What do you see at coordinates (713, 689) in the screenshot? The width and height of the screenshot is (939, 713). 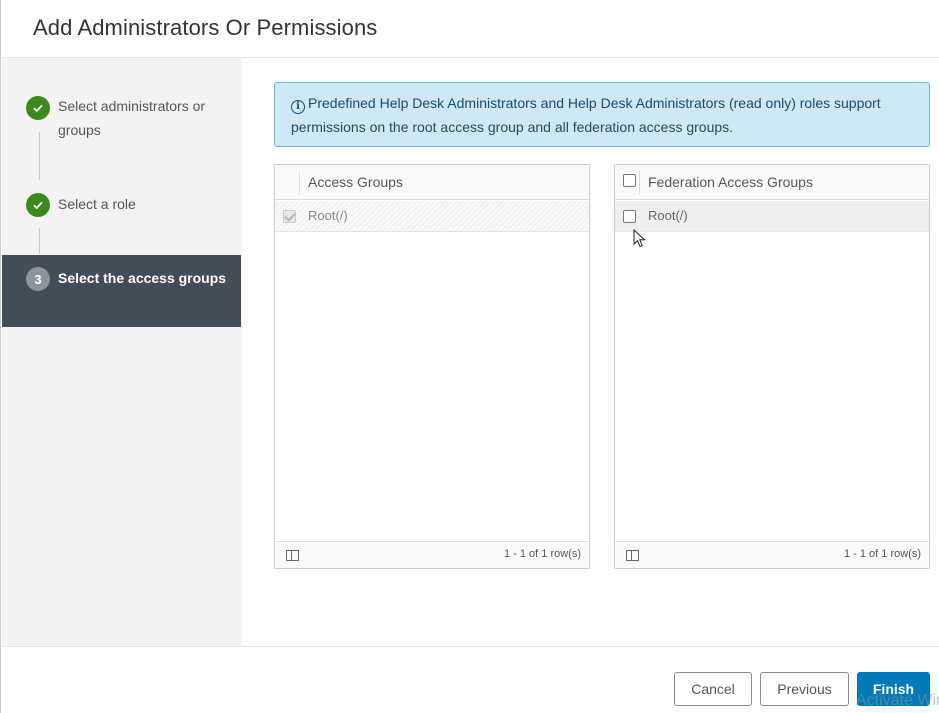 I see `cancel-button: Cancel` at bounding box center [713, 689].